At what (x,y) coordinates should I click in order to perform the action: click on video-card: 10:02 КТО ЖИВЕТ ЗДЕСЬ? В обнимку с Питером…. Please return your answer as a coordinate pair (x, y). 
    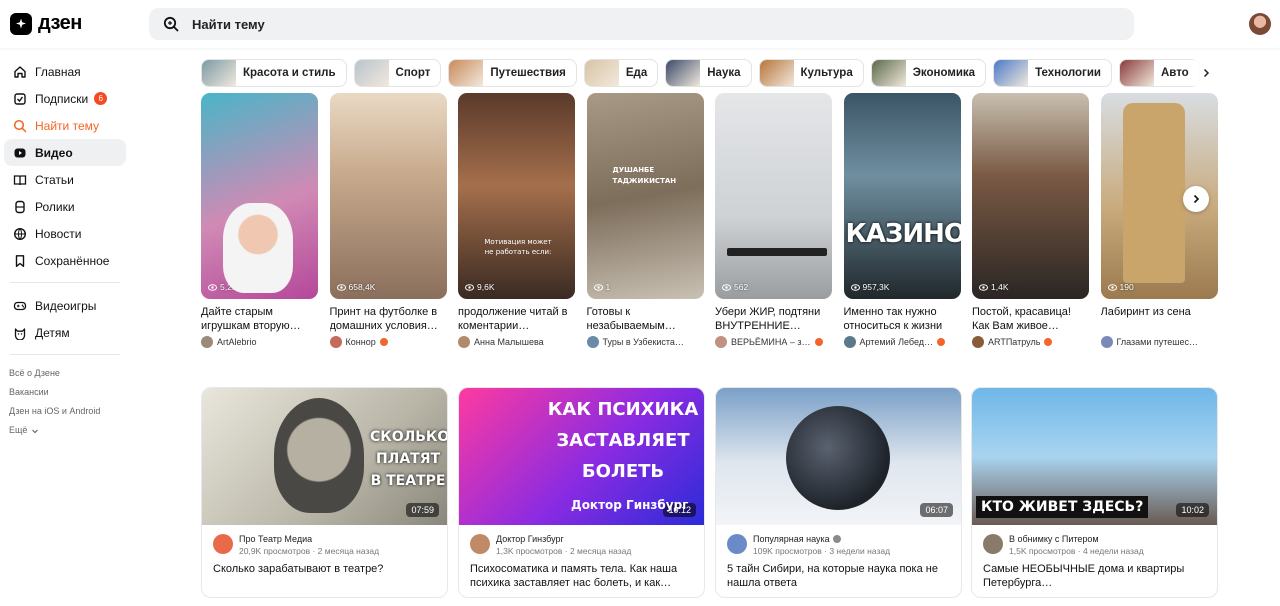
    Looking at the image, I should click on (1094, 492).